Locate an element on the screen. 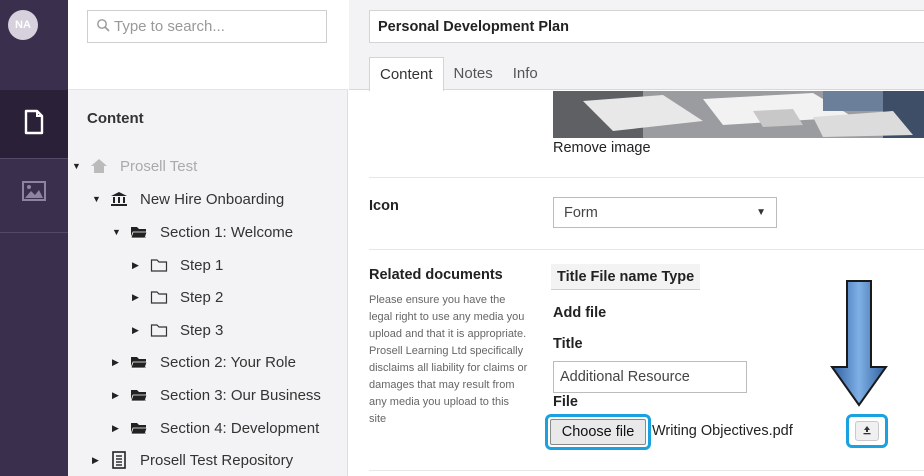 This screenshot has width=924, height=476. tree-node-label: Section 1: Welcome is located at coordinates (227, 232).